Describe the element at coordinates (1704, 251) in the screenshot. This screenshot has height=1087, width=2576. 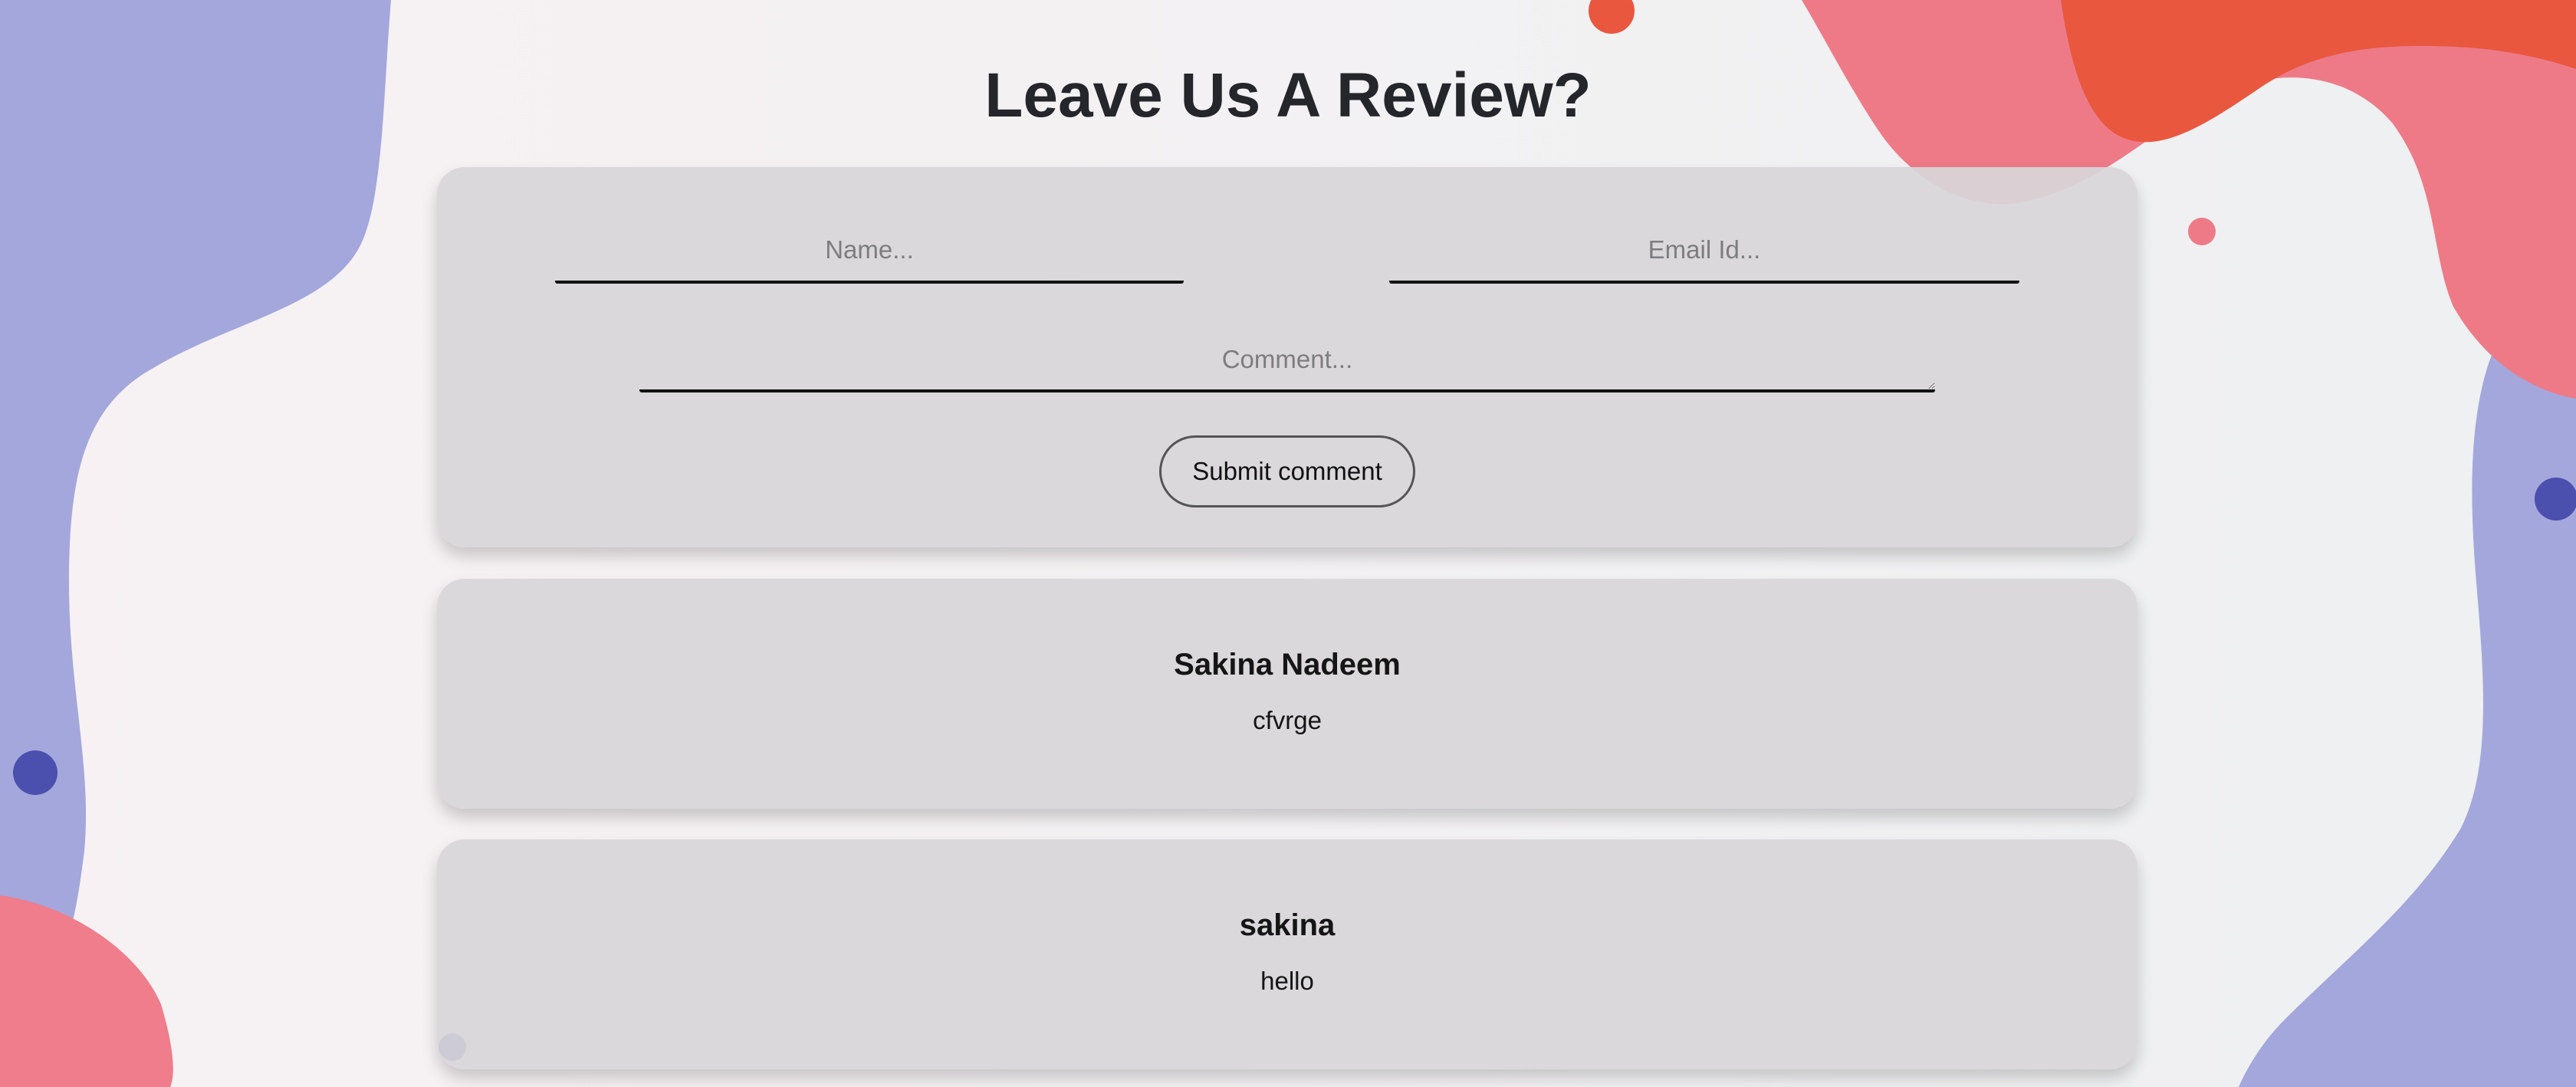
I see `email-input` at that location.